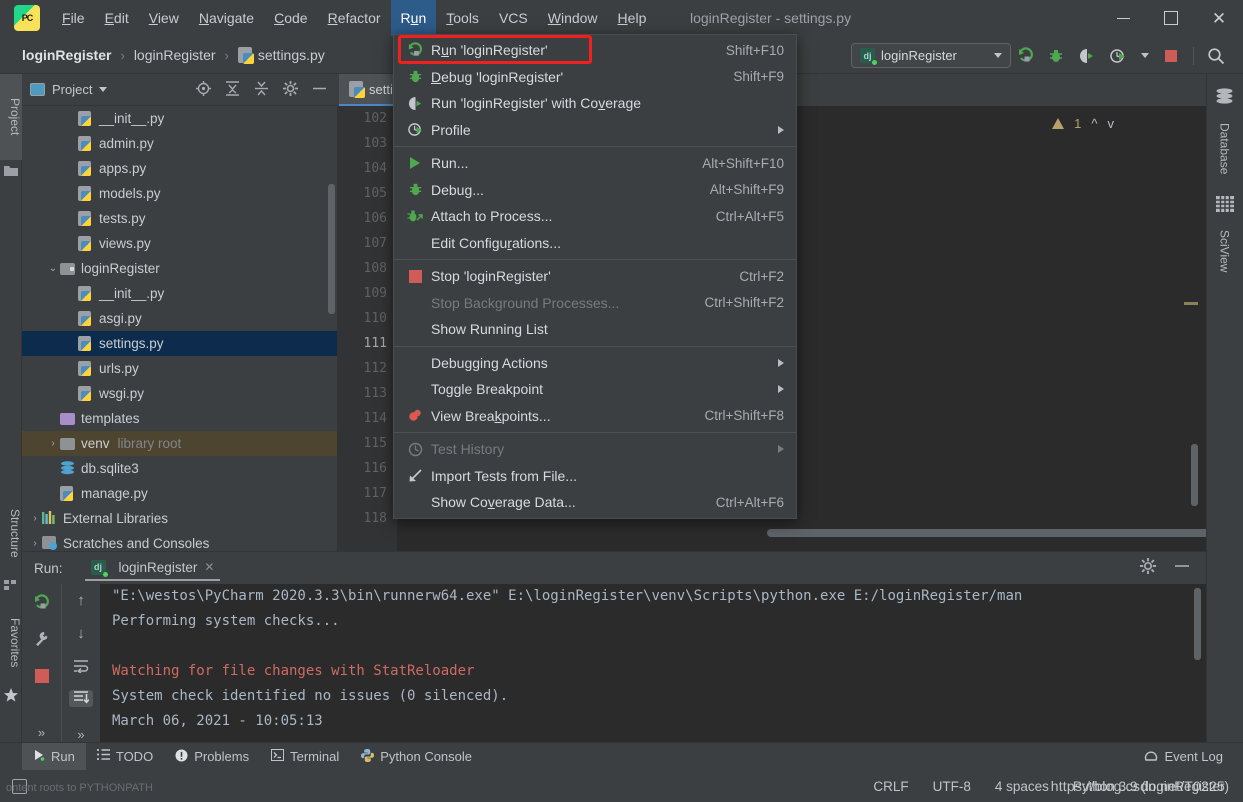 The image size is (1243, 802). I want to click on tool-window-problems: Problems, so click(212, 757).